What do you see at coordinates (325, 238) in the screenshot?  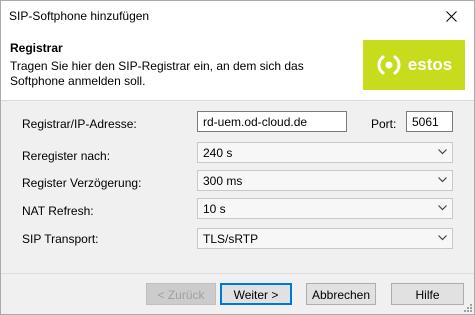 I see `sip-transport-select: TLS/sRTP` at bounding box center [325, 238].